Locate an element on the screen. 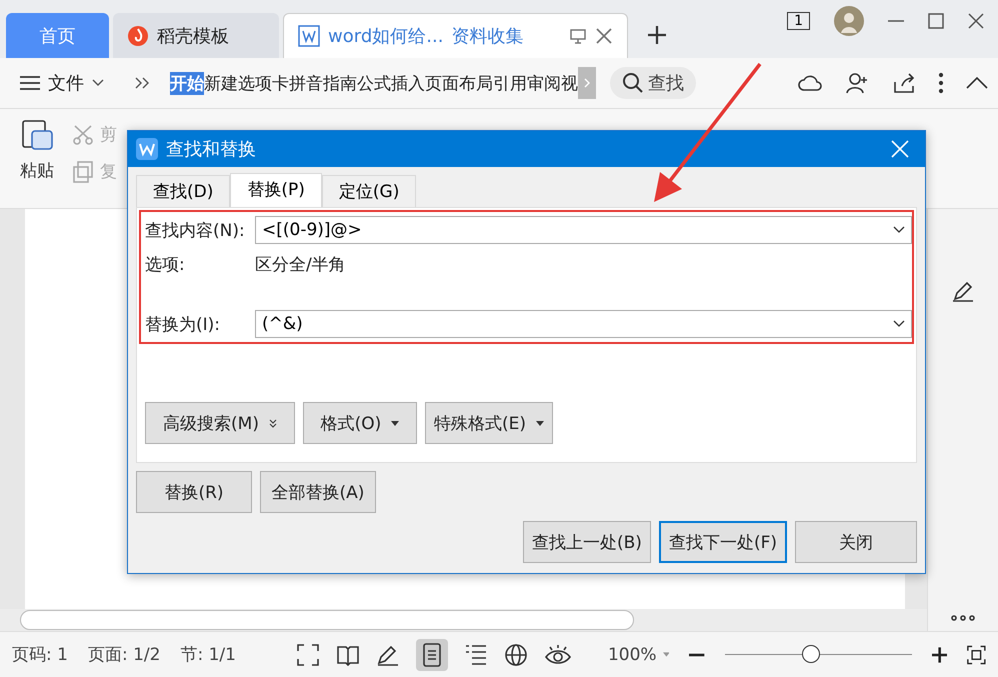 The width and height of the screenshot is (998, 677). option-button: 高级搜索(M) is located at coordinates (220, 423).